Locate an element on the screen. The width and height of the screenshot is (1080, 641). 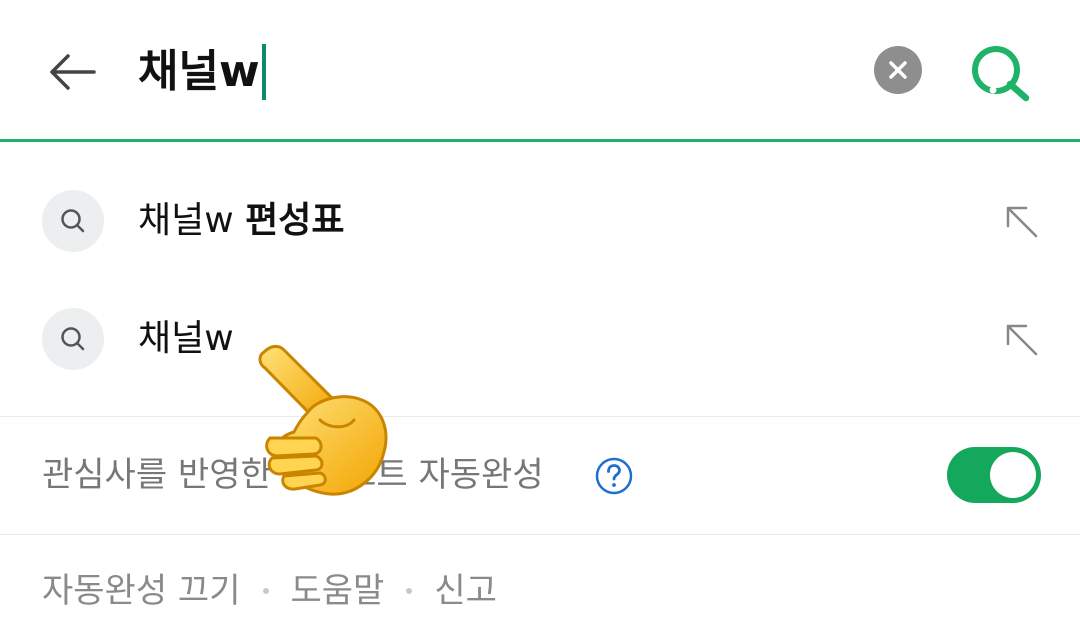
turn-off-autocomplete-link: 자동완성 끄기 is located at coordinates (141, 591).